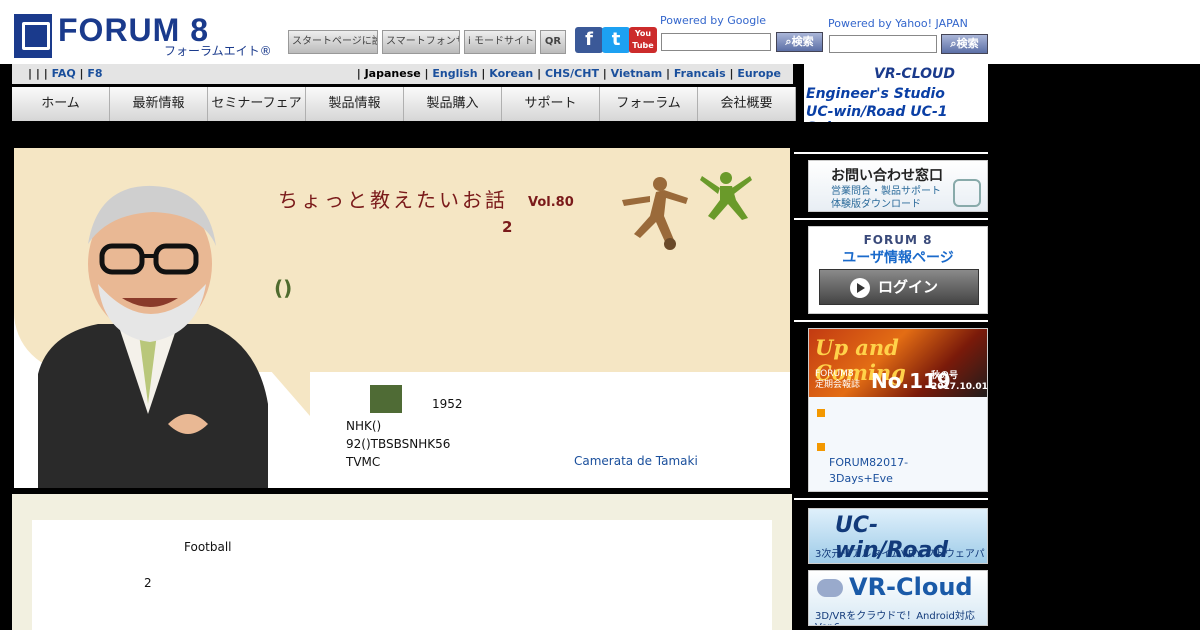  What do you see at coordinates (453, 104) in the screenshot?
I see `nav-purchase: 製品購入` at bounding box center [453, 104].